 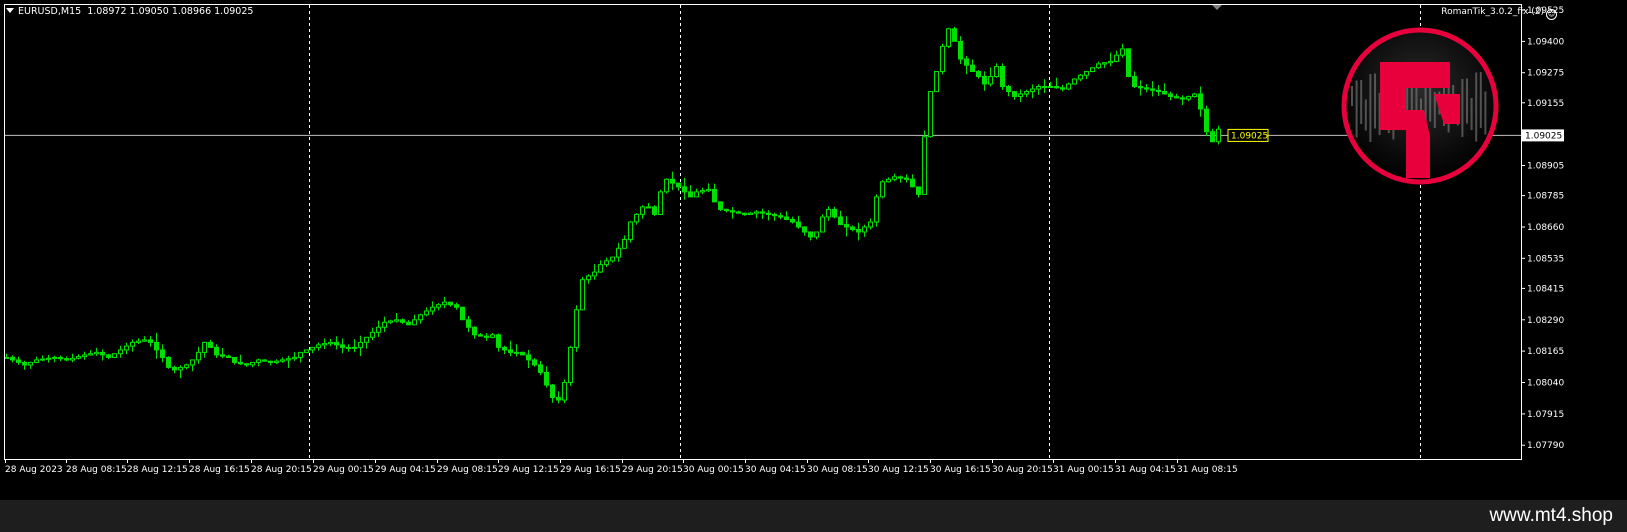 What do you see at coordinates (775, 470) in the screenshot?
I see `x-tick-label: 30 Aug 04:15` at bounding box center [775, 470].